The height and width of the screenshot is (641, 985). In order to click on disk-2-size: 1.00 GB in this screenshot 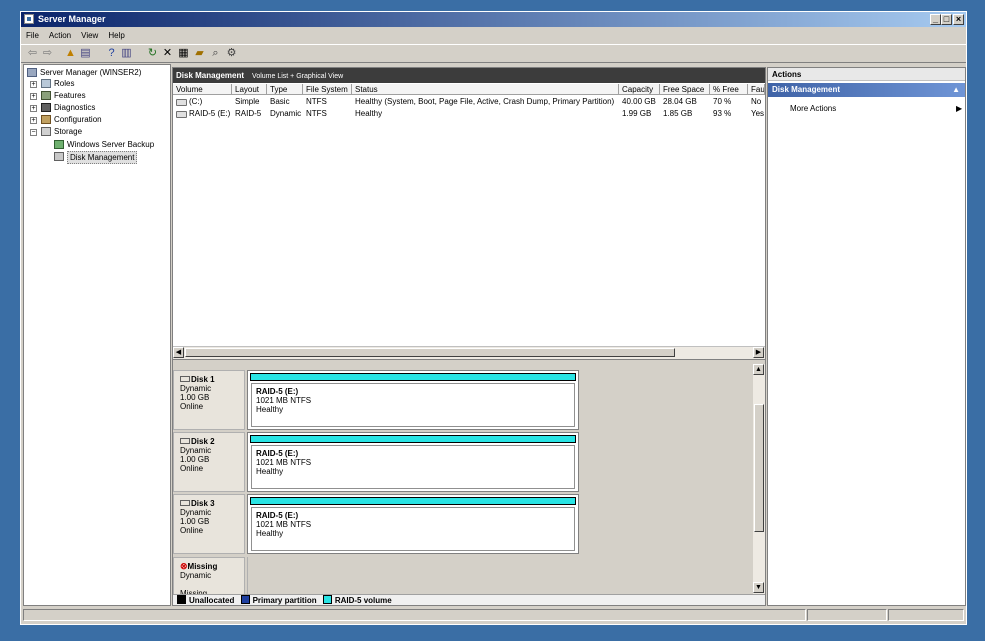, I will do `click(195, 459)`.